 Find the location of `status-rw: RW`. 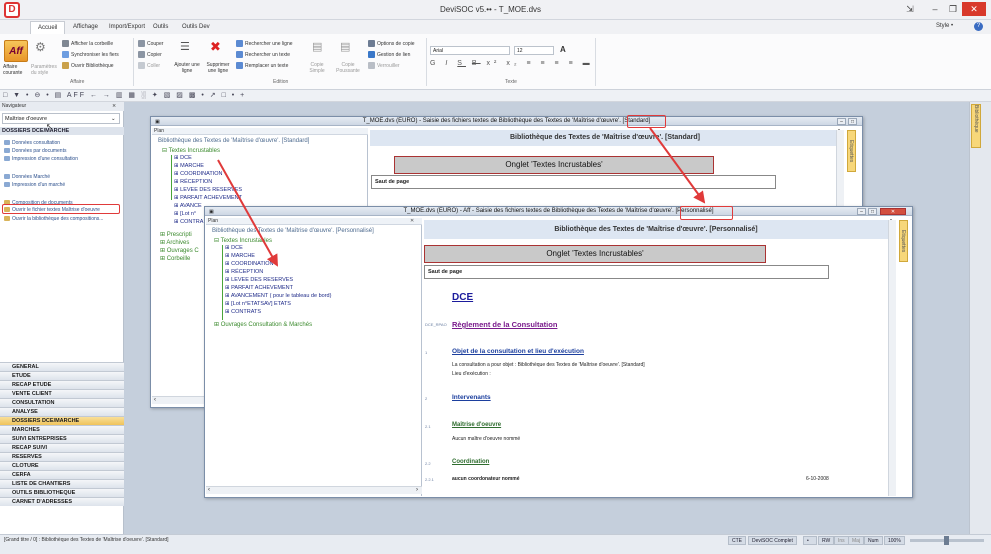

status-rw: RW is located at coordinates (826, 540).